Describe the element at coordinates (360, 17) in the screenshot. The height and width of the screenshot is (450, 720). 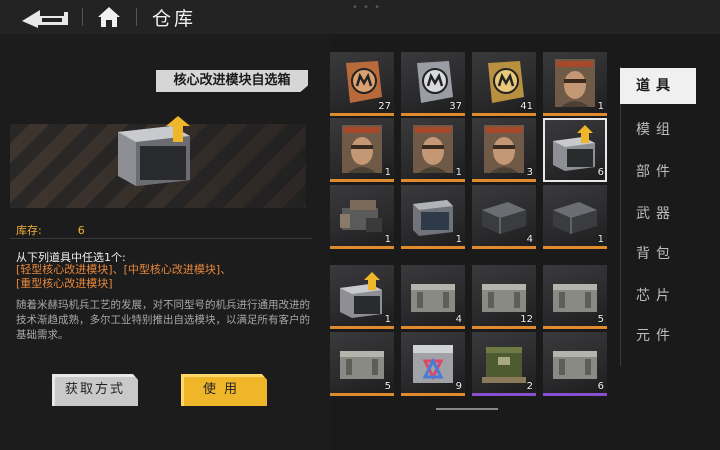
I see `top-bar: 仓库 • • •` at that location.